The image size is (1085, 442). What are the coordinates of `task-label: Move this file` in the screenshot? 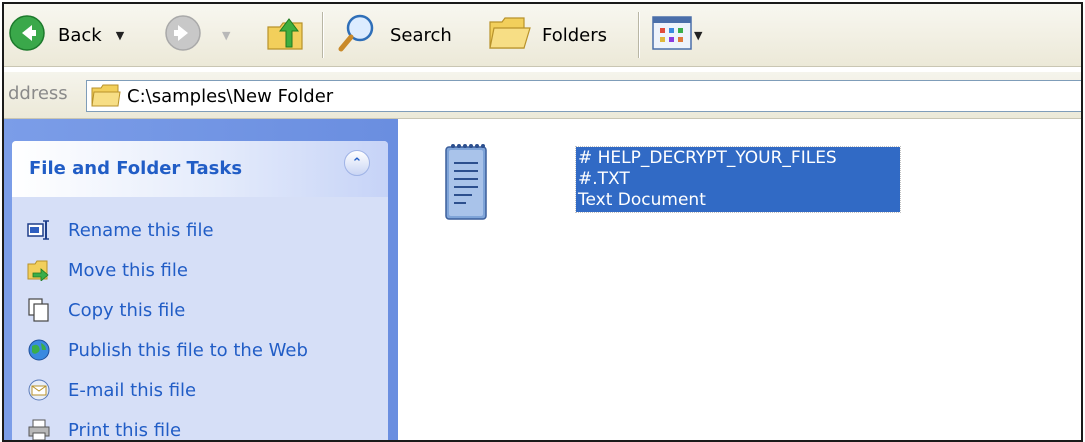 It's located at (128, 270).